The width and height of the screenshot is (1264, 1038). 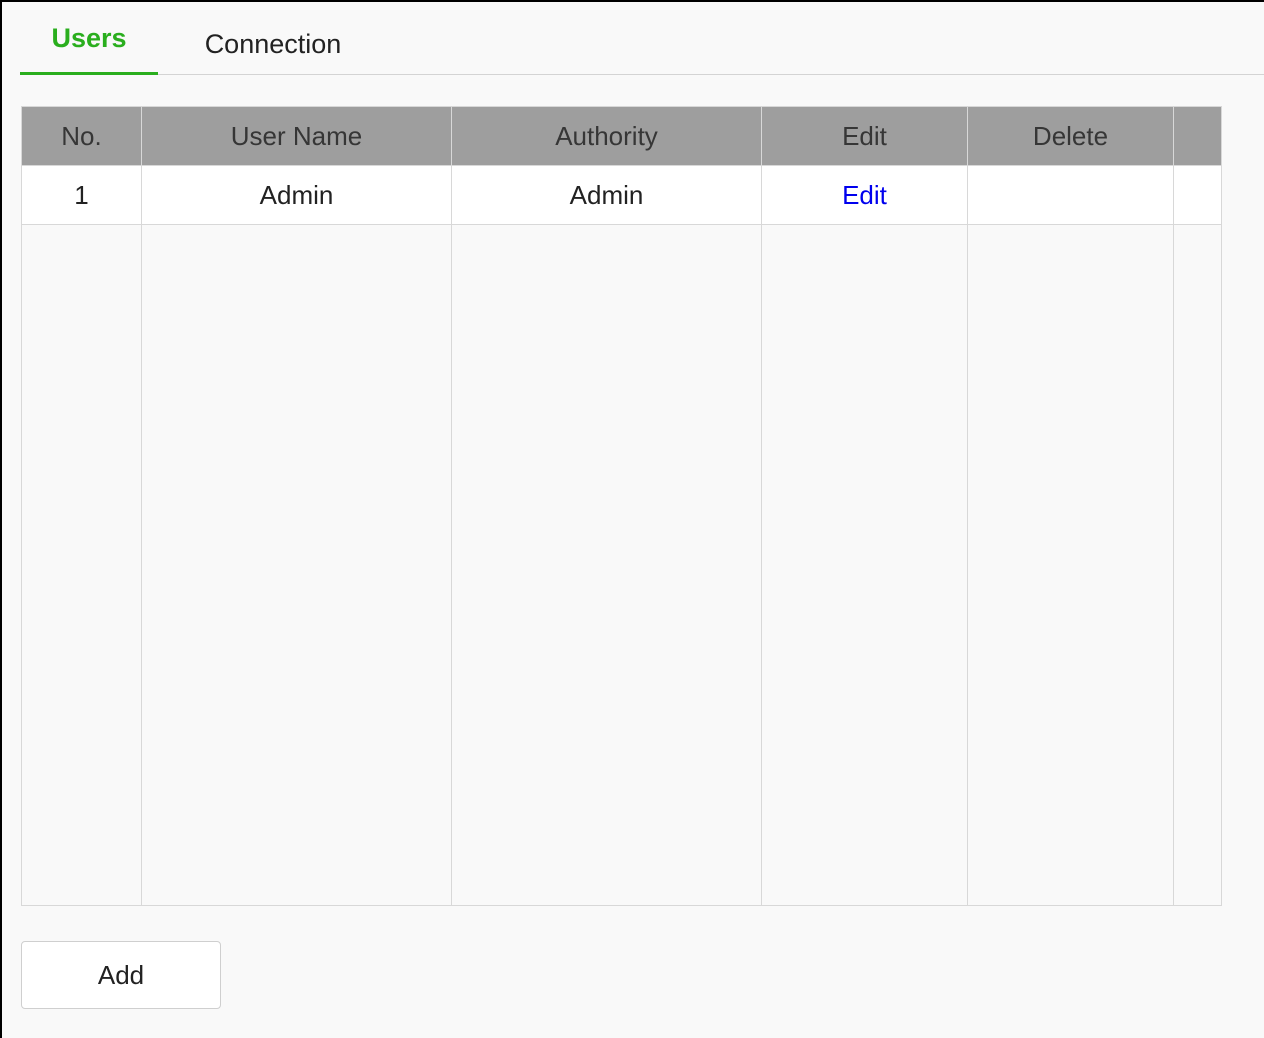 What do you see at coordinates (89, 41) in the screenshot?
I see `tab-users: Users` at bounding box center [89, 41].